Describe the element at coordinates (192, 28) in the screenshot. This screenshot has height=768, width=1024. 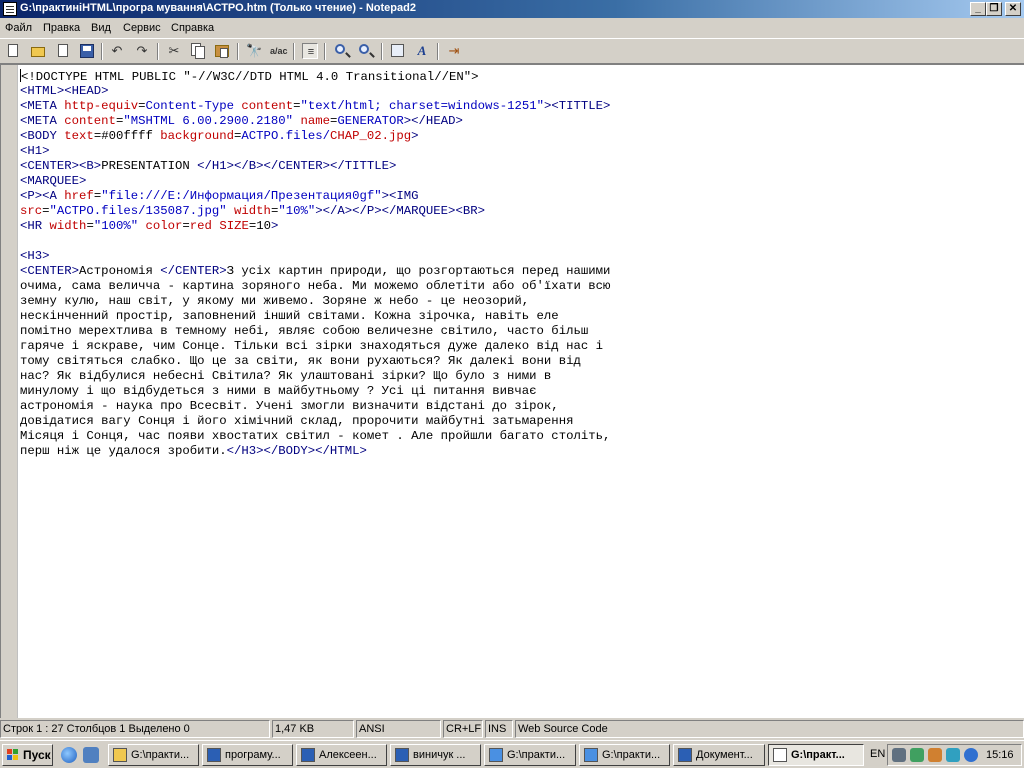
I see `menu-help: Справка` at that location.